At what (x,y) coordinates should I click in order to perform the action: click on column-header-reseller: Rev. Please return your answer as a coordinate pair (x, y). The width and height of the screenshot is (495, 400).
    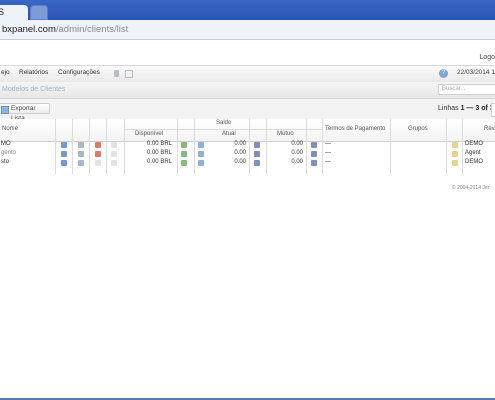
    Looking at the image, I should click on (489, 131).